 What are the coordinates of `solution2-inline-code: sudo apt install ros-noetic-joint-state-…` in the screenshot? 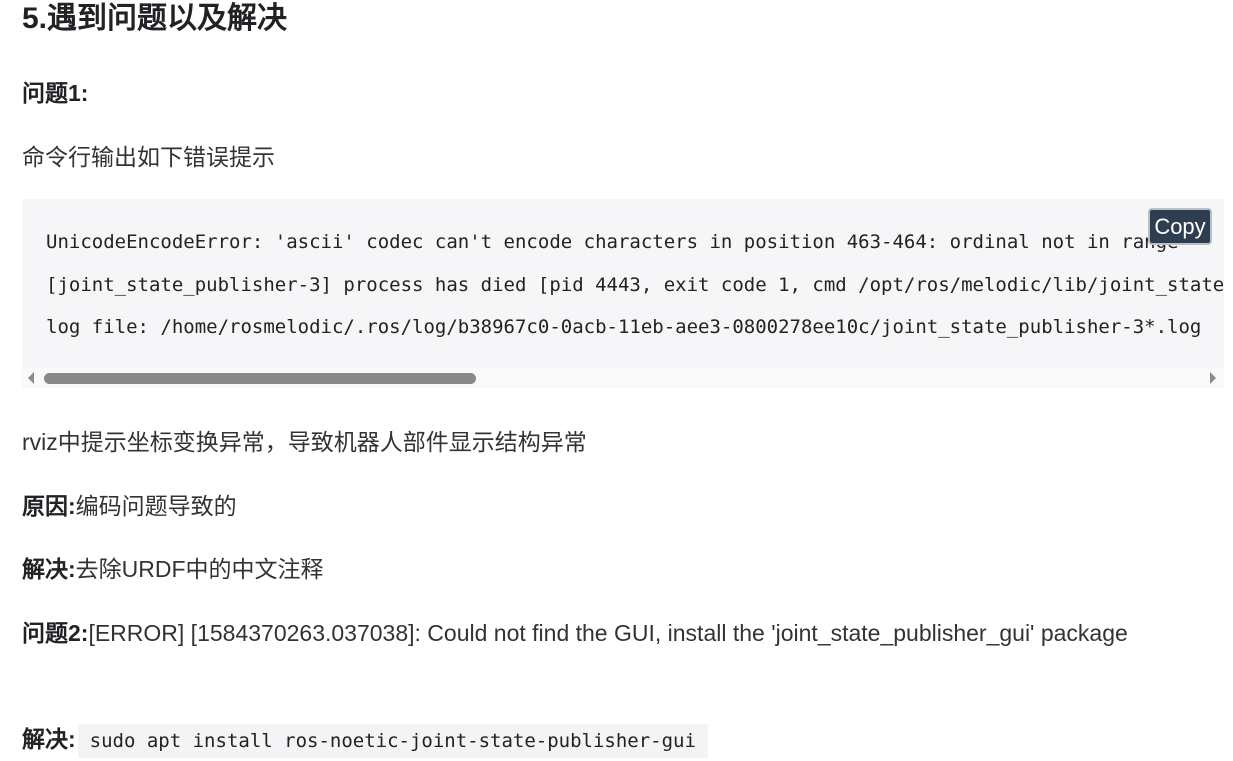 It's located at (392, 740).